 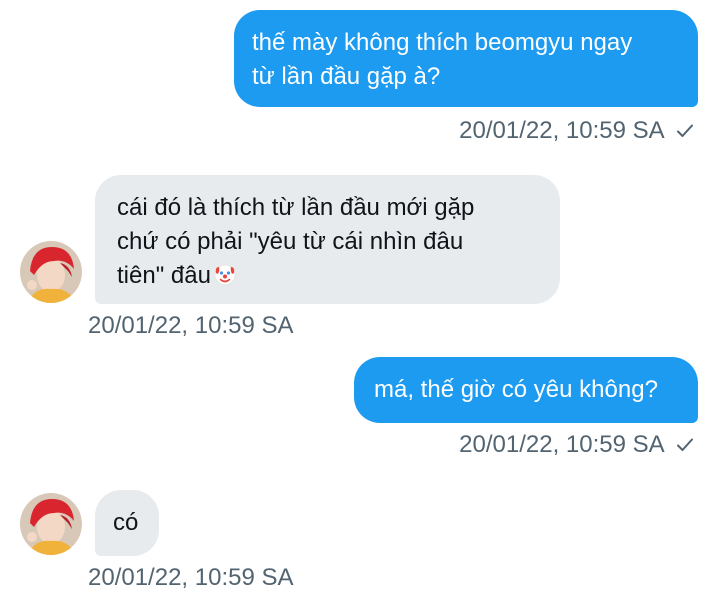 I want to click on message-line: tiên" đâu, so click(x=164, y=275).